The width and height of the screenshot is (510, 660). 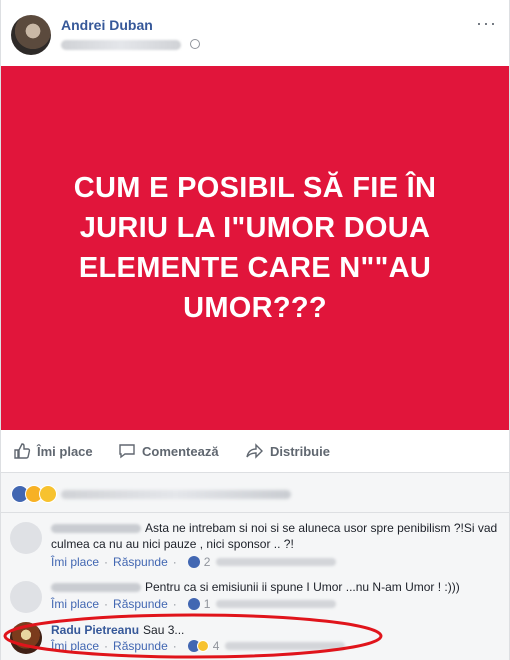 I want to click on author-name: Andrei Duban, so click(x=107, y=25).